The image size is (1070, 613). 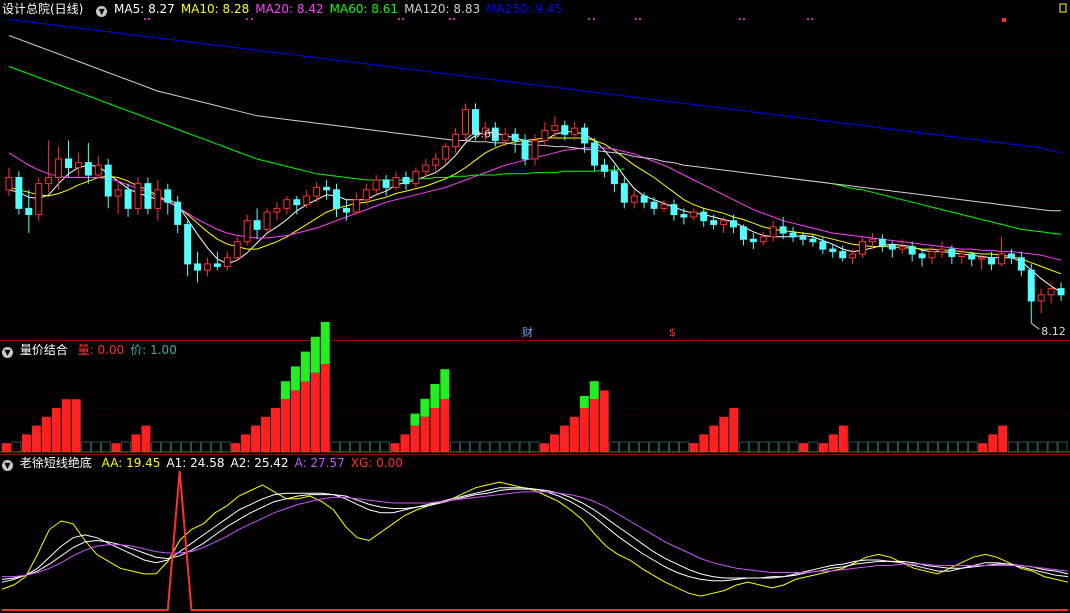 I want to click on oscillator-indicator-title: 老徐短线绝底, so click(x=55, y=463).